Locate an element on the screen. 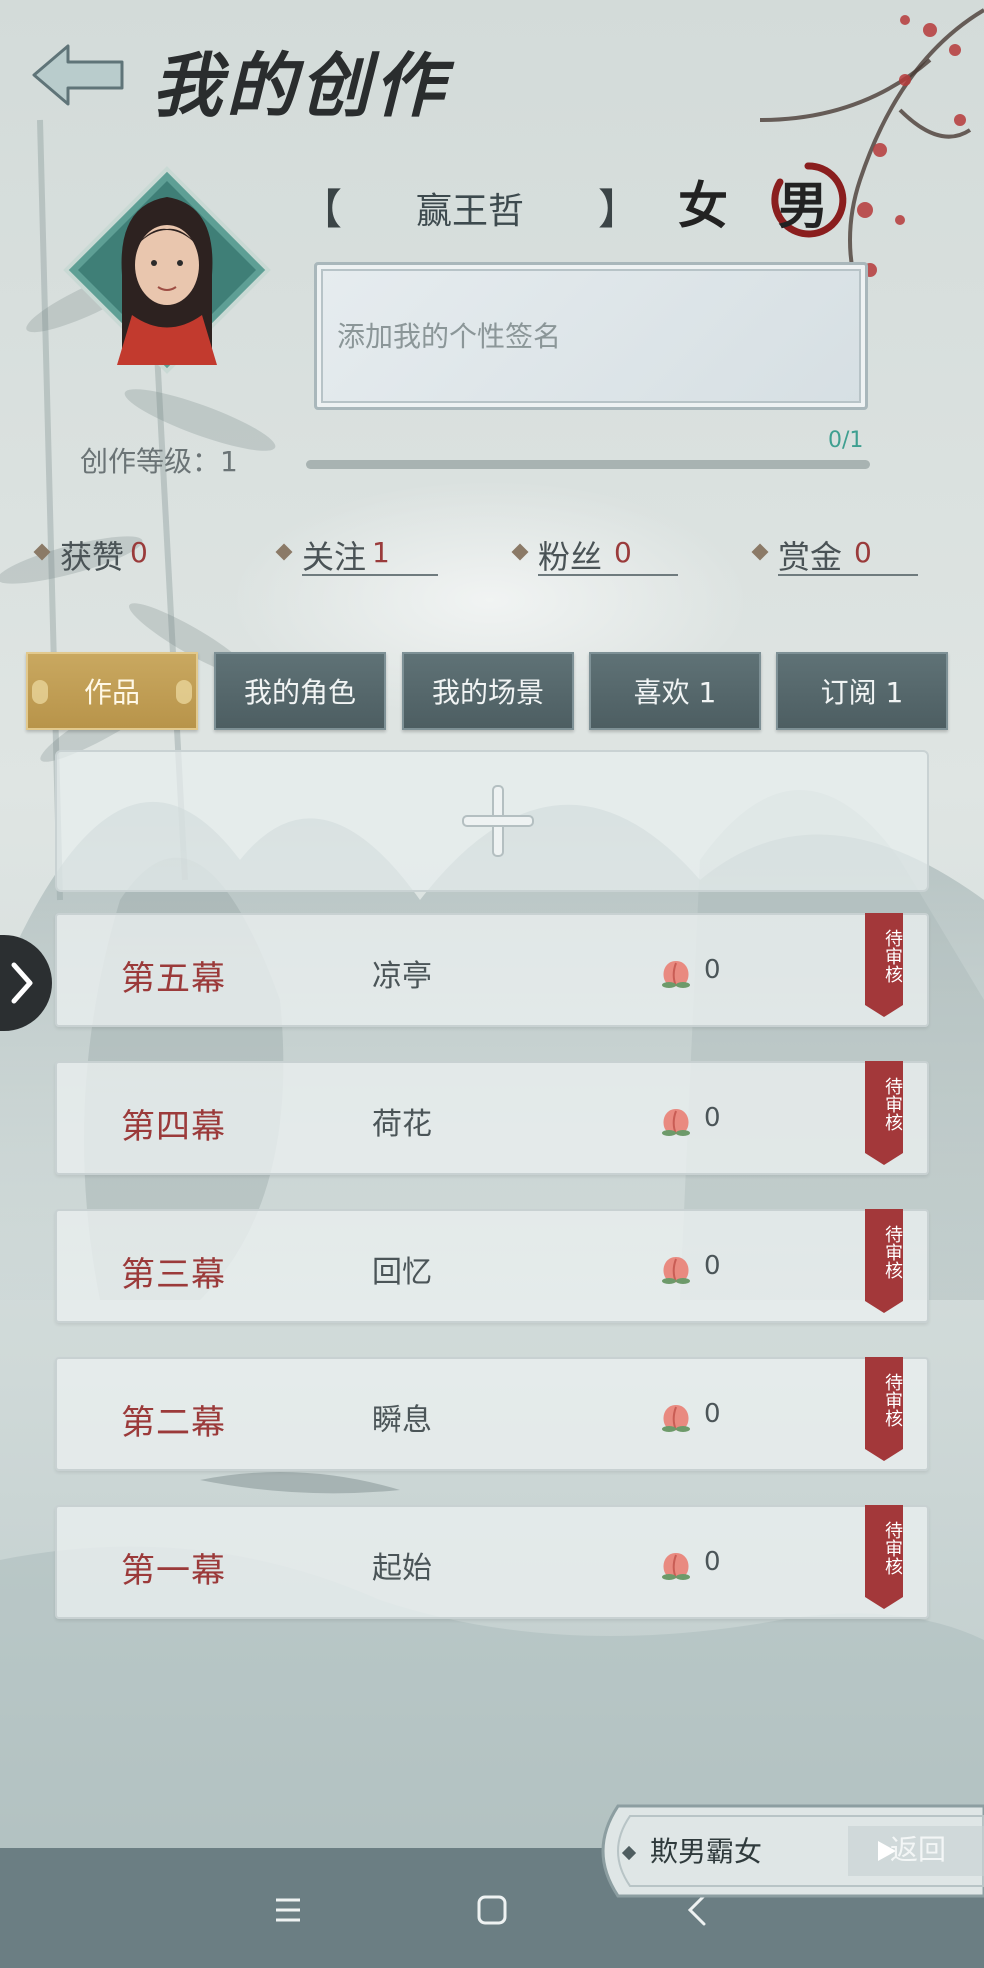  tab-label: 订阅 1 is located at coordinates (862, 692).